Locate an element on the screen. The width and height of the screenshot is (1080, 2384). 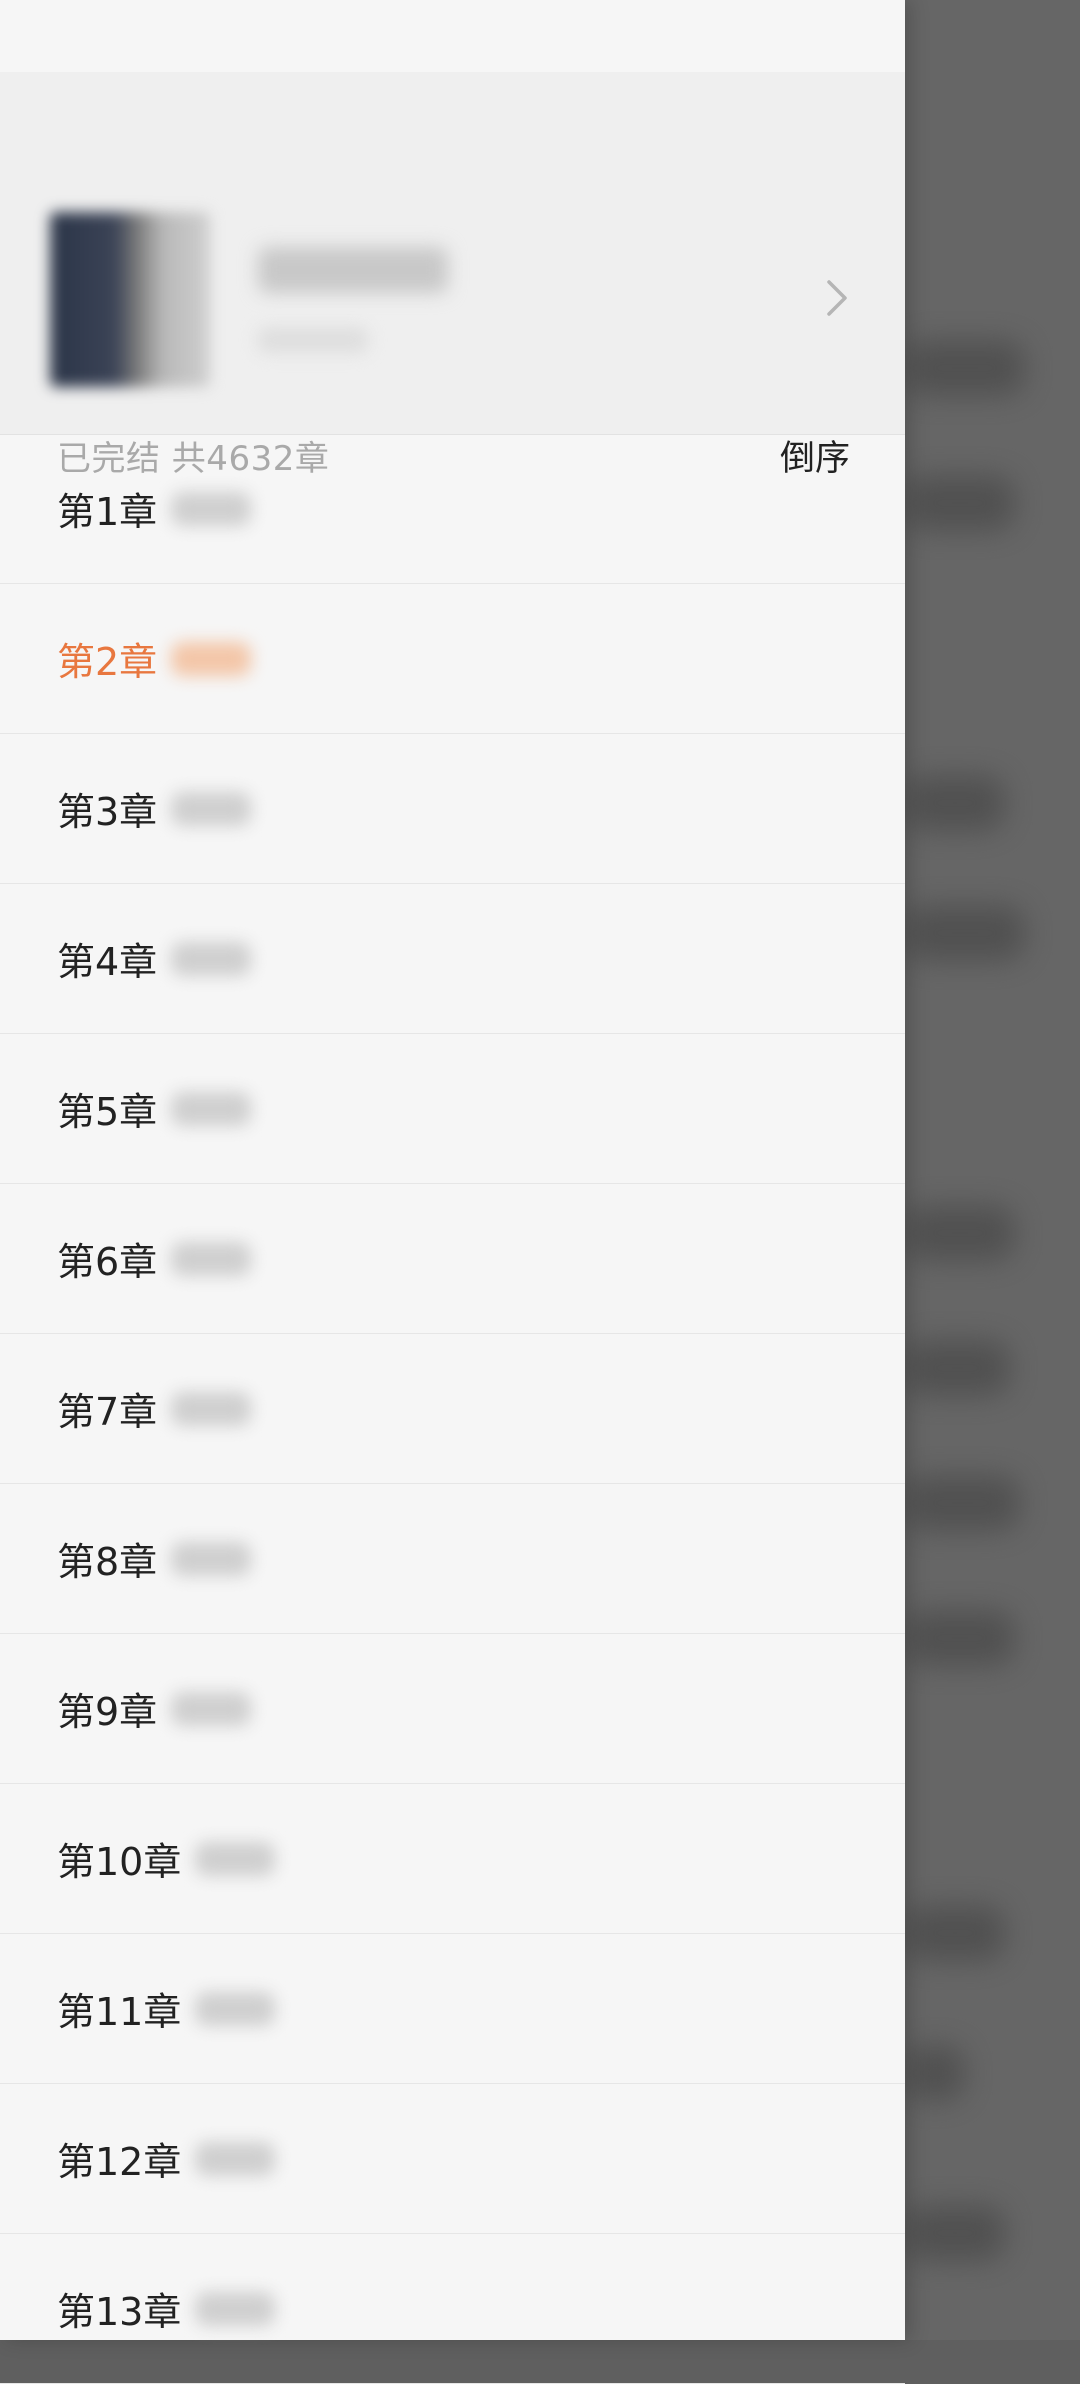
chapter-row: 第7章 is located at coordinates (452, 1409).